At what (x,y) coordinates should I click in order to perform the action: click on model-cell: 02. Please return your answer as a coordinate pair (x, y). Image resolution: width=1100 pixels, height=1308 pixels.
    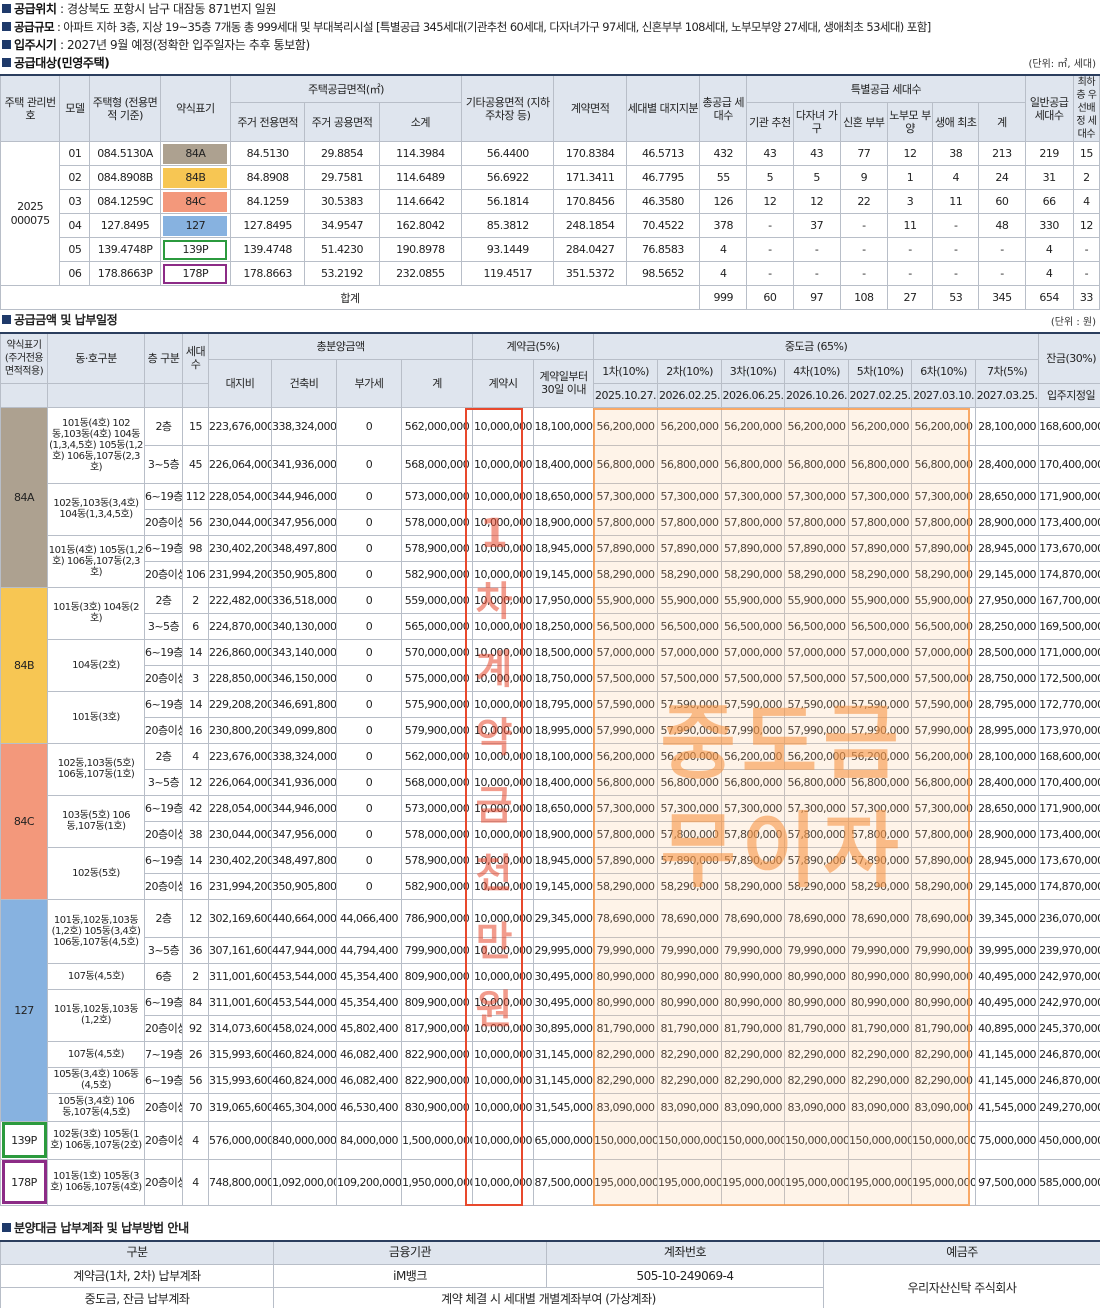
    Looking at the image, I should click on (75, 177).